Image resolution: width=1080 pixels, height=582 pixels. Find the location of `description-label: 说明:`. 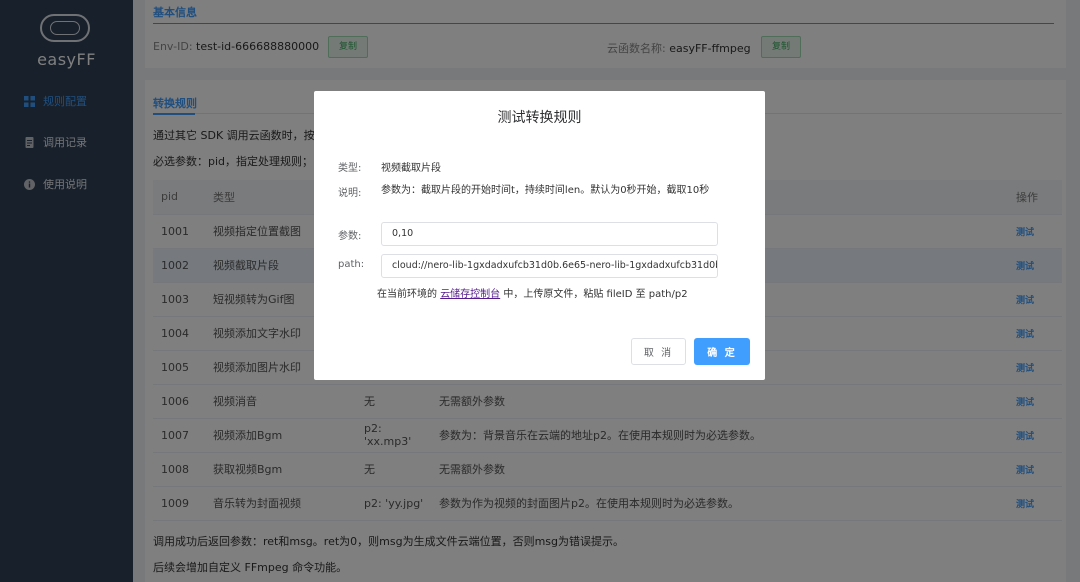

description-label: 说明: is located at coordinates (350, 193).